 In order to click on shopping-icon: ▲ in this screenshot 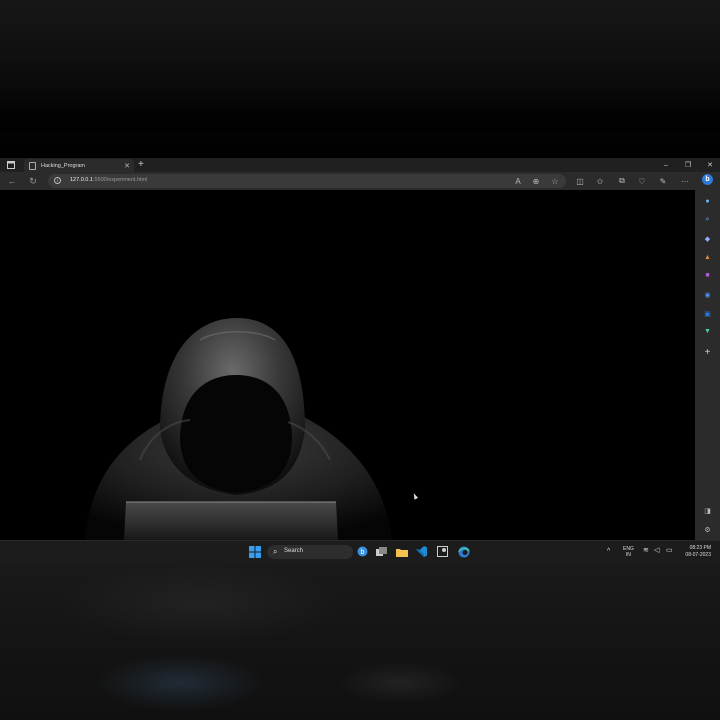, I will do `click(707, 257)`.